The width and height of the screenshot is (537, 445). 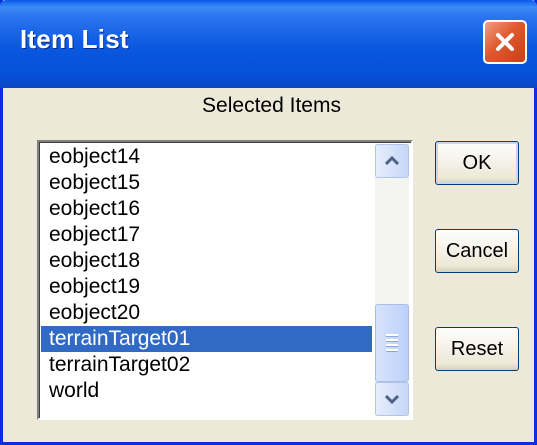 I want to click on list-item: eobject17, so click(x=206, y=235).